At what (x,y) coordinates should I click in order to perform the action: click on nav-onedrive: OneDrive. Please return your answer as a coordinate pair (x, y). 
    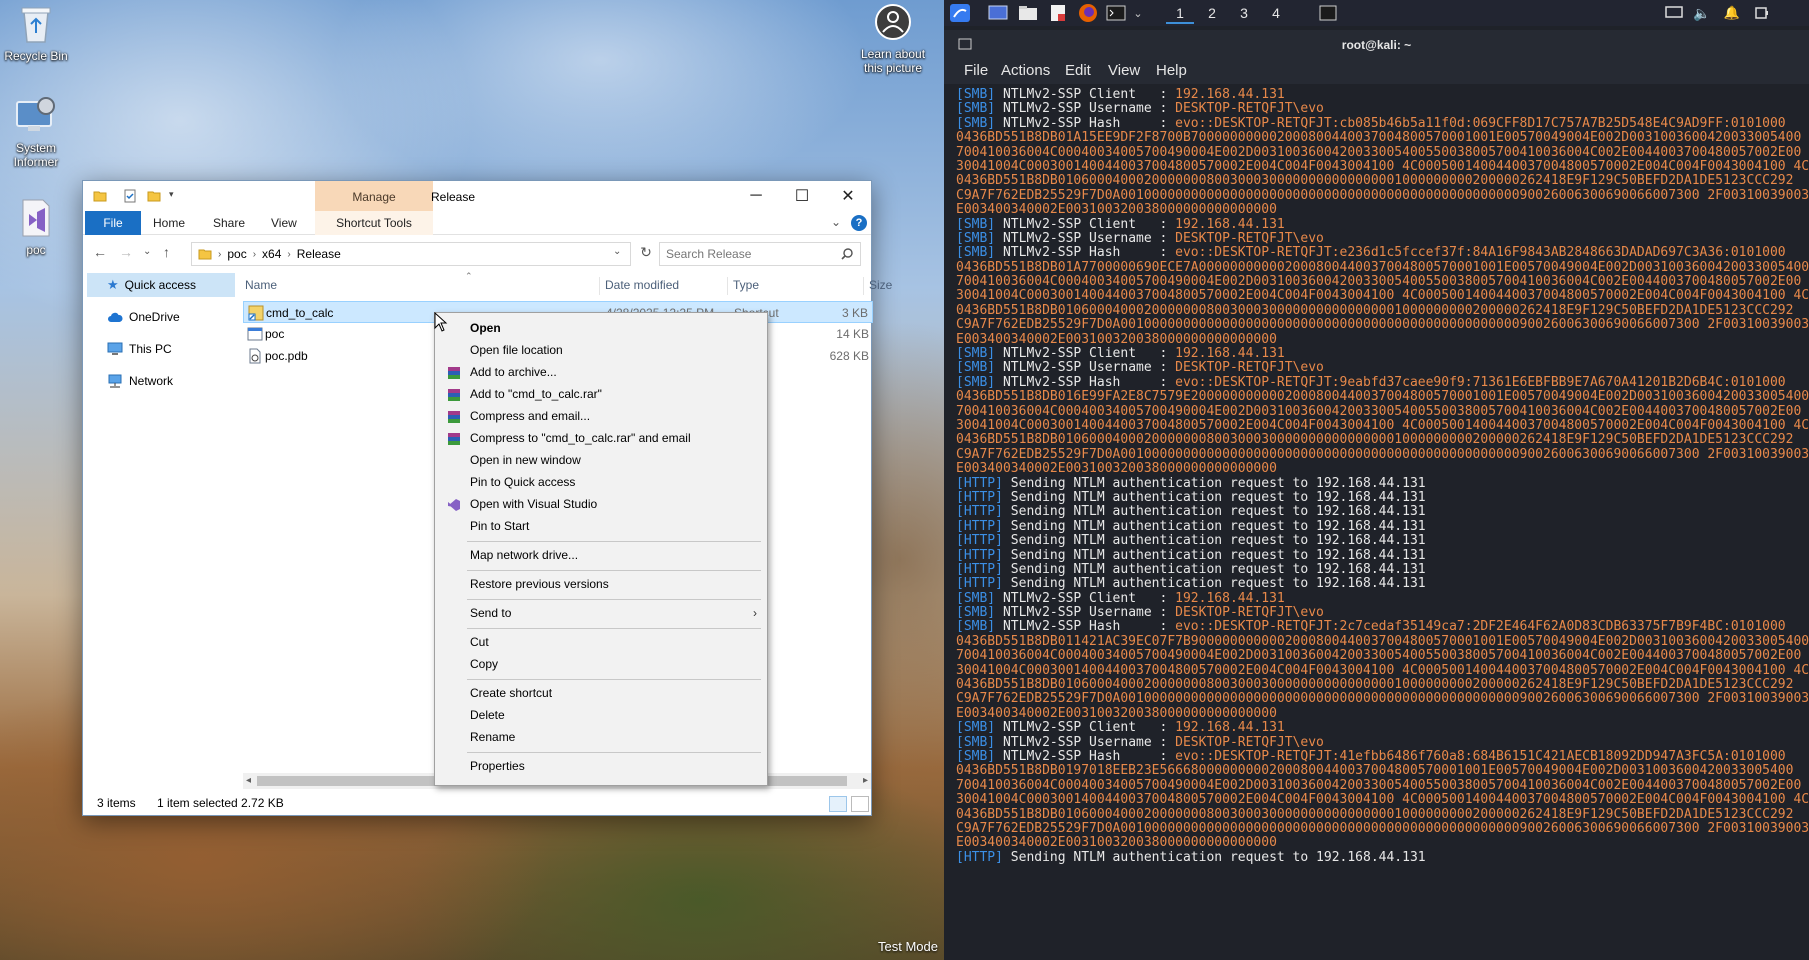
    Looking at the image, I should click on (161, 317).